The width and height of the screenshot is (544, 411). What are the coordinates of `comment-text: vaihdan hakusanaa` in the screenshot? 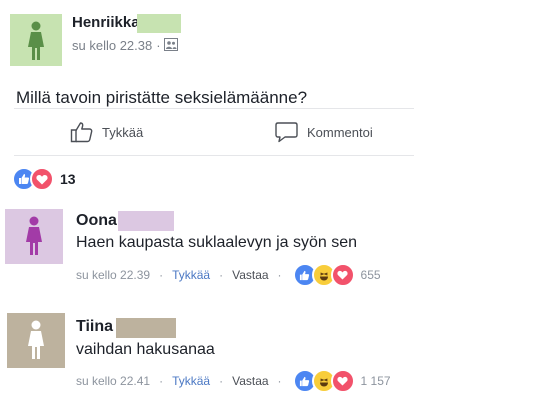 It's located at (145, 349).